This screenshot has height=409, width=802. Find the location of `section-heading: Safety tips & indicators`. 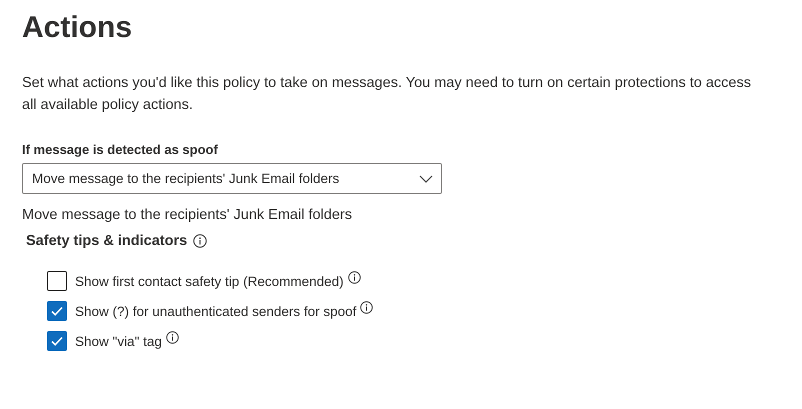

section-heading: Safety tips & indicators is located at coordinates (107, 241).